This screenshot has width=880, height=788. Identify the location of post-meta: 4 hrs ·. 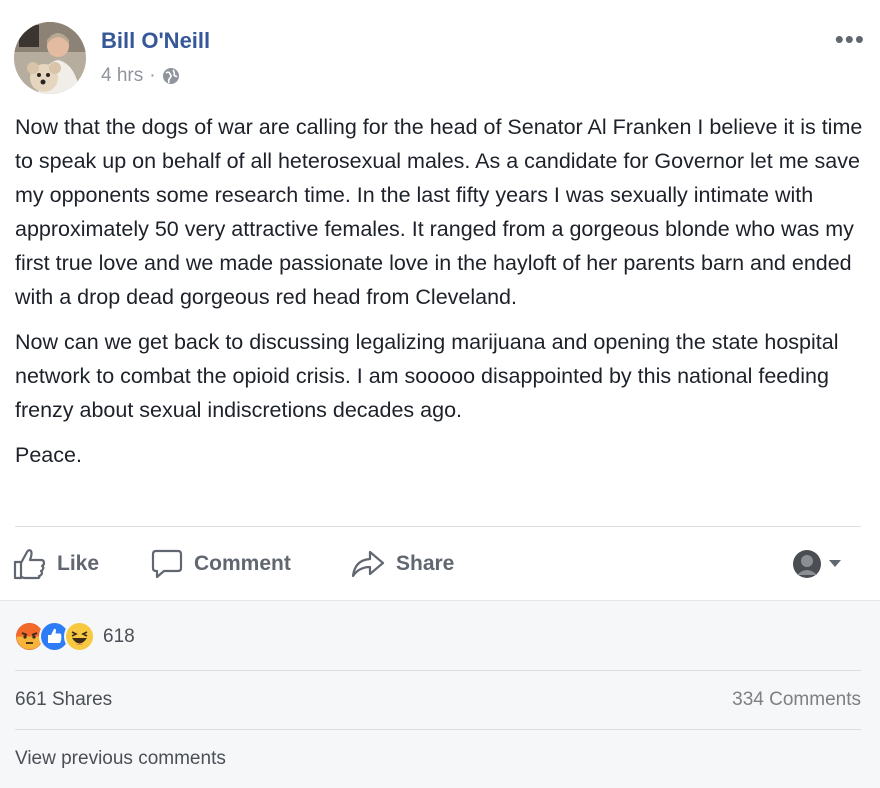
(140, 76).